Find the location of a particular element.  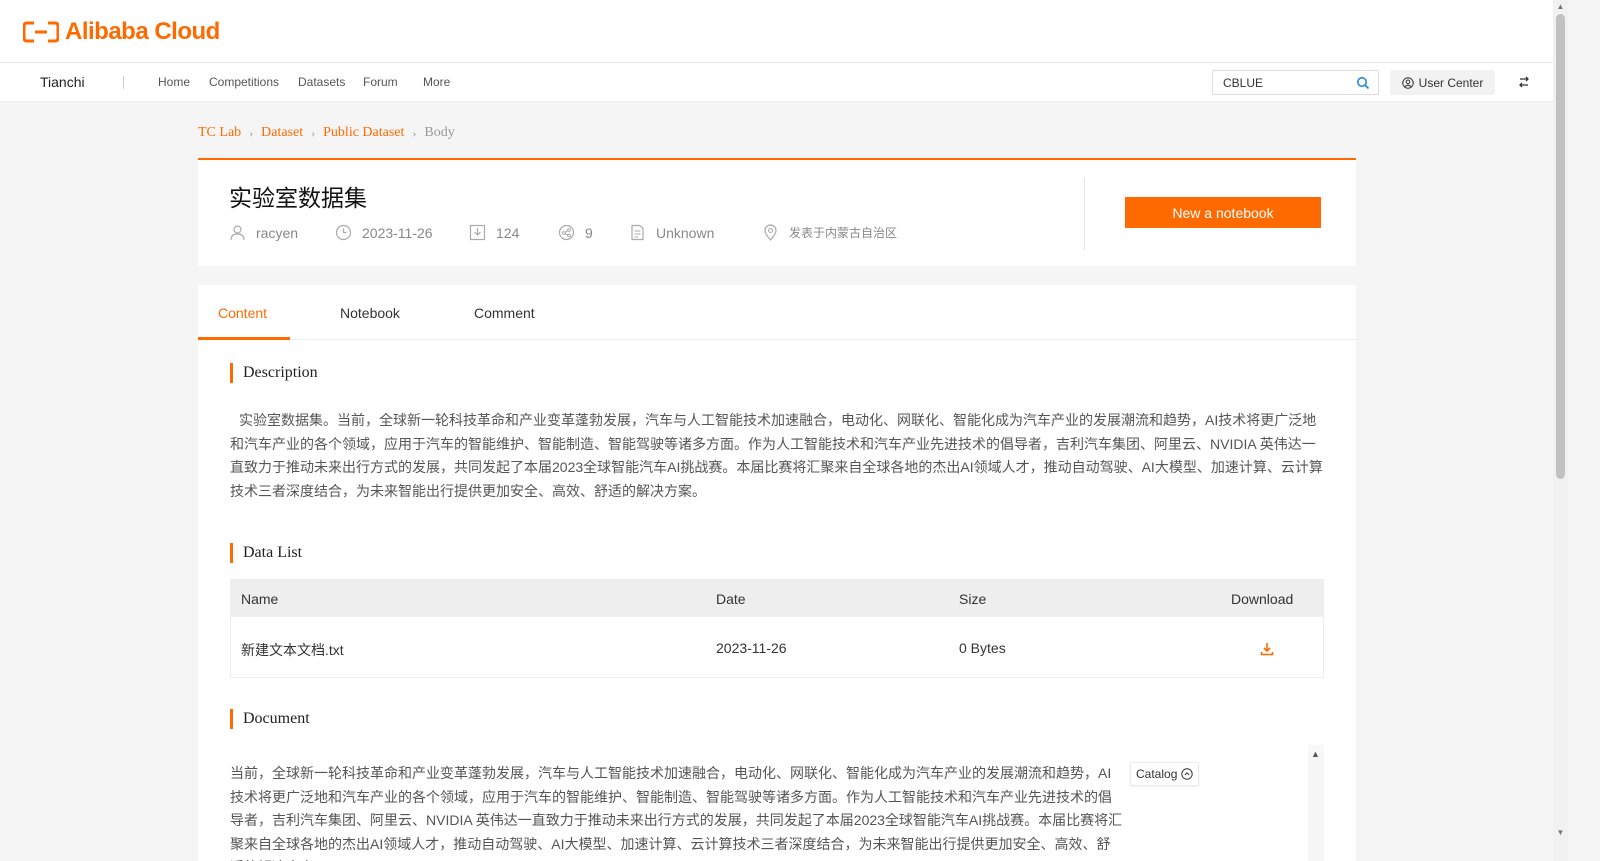

nav-item-forum: Forum is located at coordinates (380, 82).